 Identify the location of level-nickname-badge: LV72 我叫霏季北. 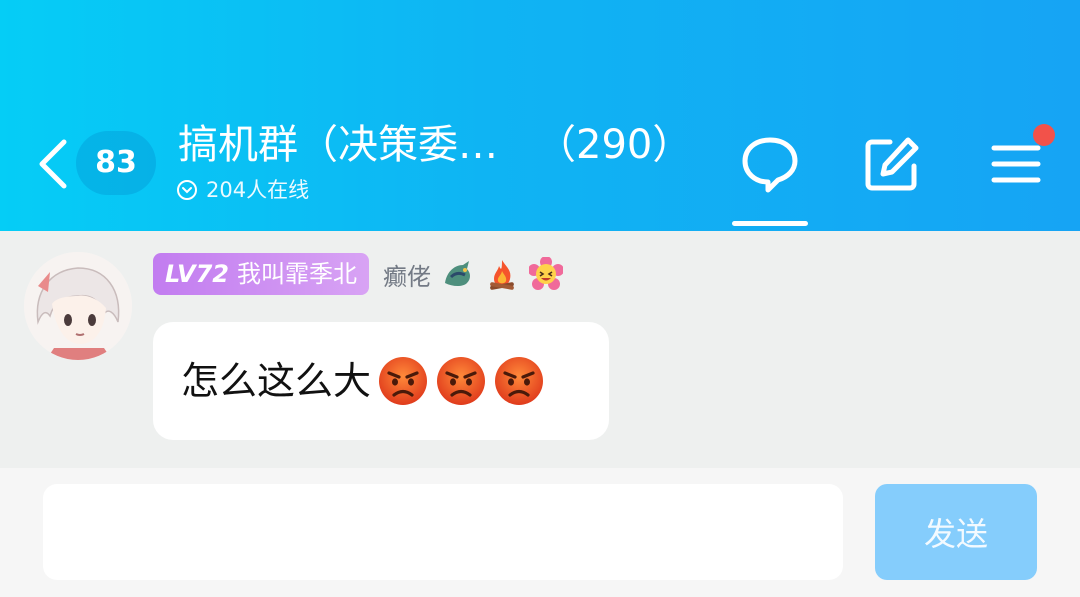
(261, 274).